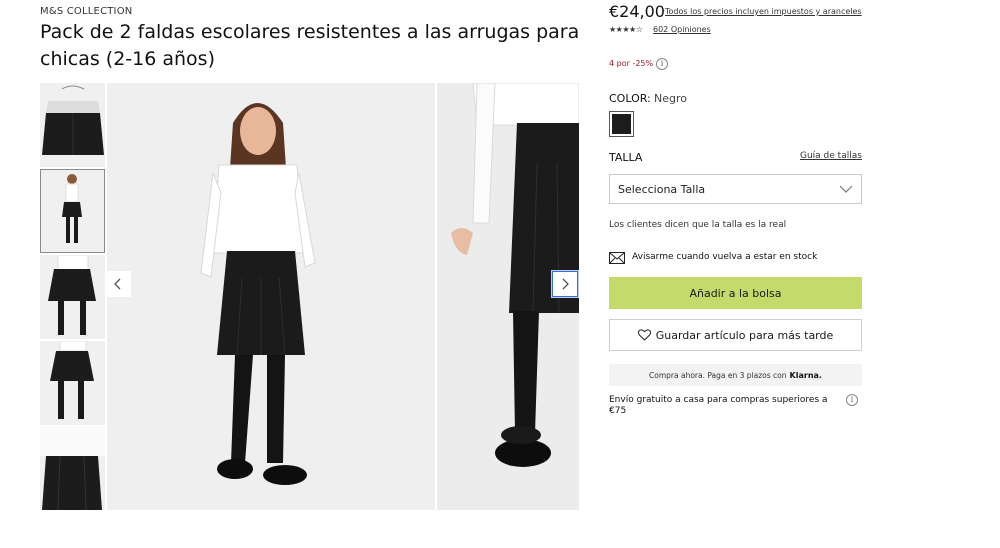 This screenshot has width=1000, height=548. What do you see at coordinates (662, 189) in the screenshot?
I see `size-select-placeholder: Selecciona Talla` at bounding box center [662, 189].